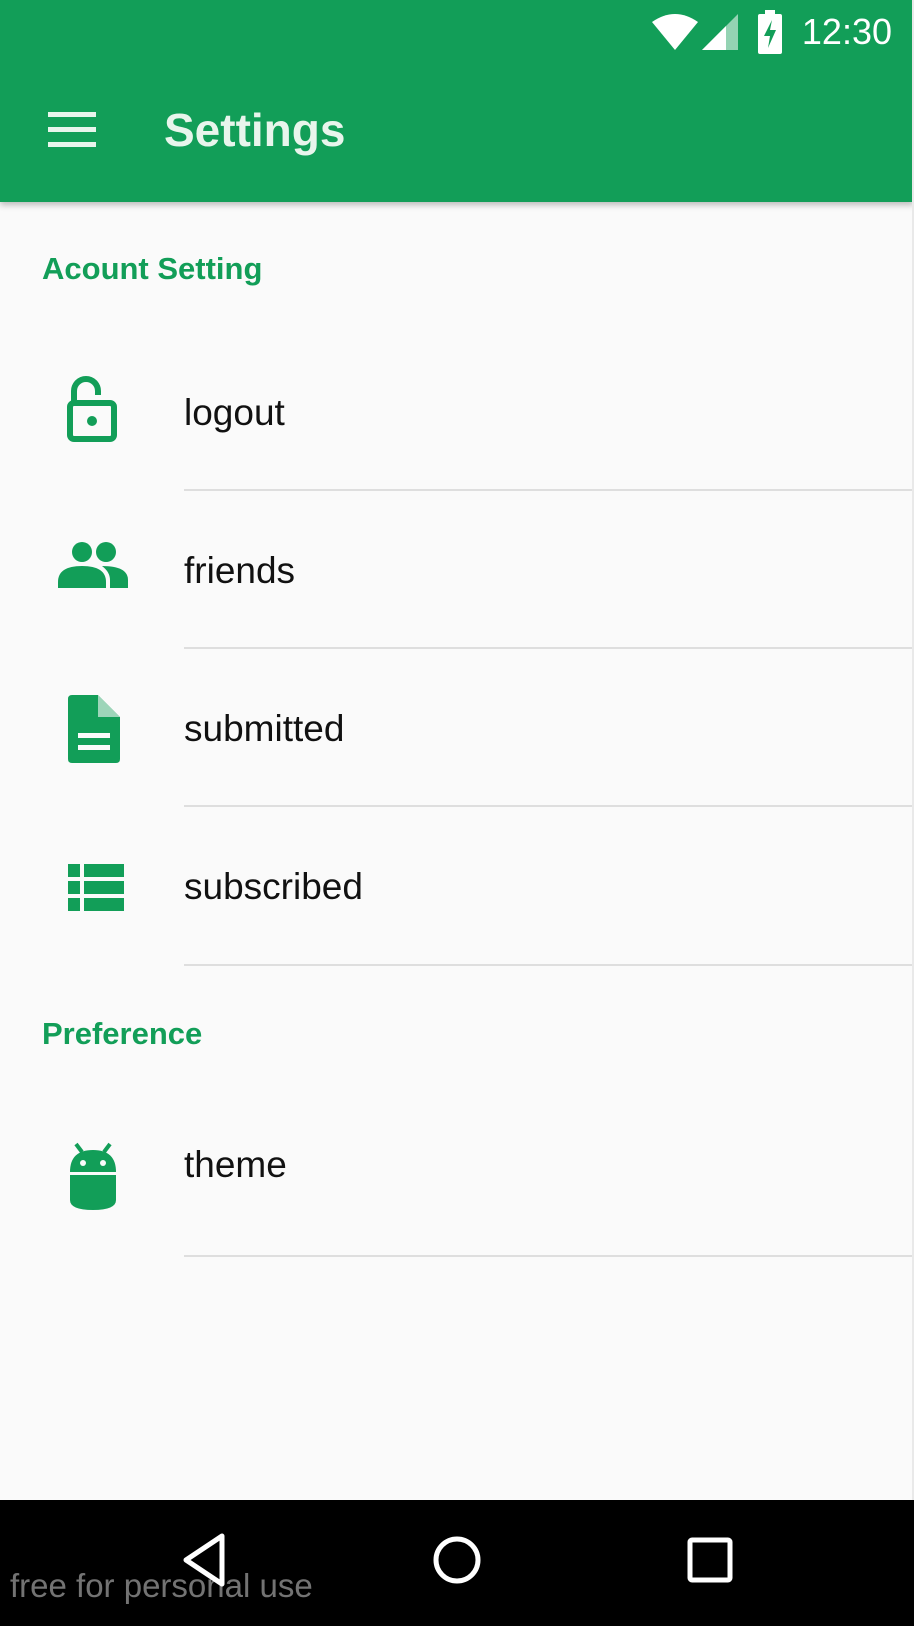  What do you see at coordinates (457, 1177) in the screenshot?
I see `pref-item-theme: theme` at bounding box center [457, 1177].